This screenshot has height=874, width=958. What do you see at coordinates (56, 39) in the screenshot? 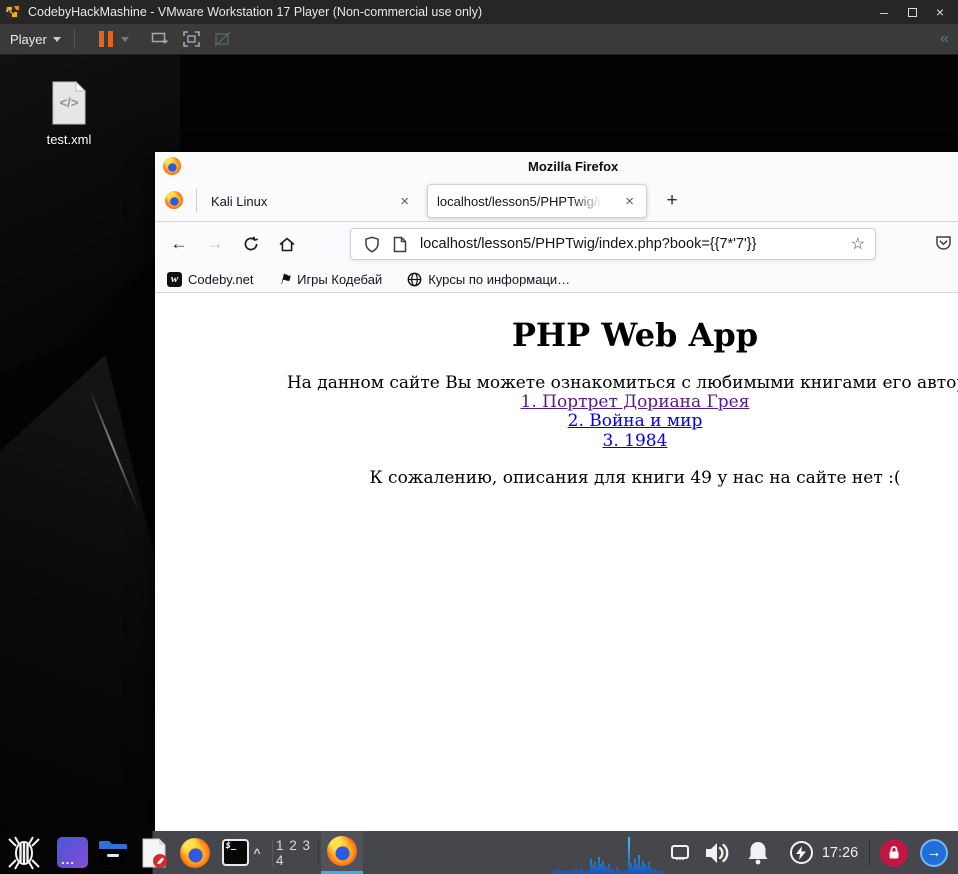
I see `chevron-down-icon` at bounding box center [56, 39].